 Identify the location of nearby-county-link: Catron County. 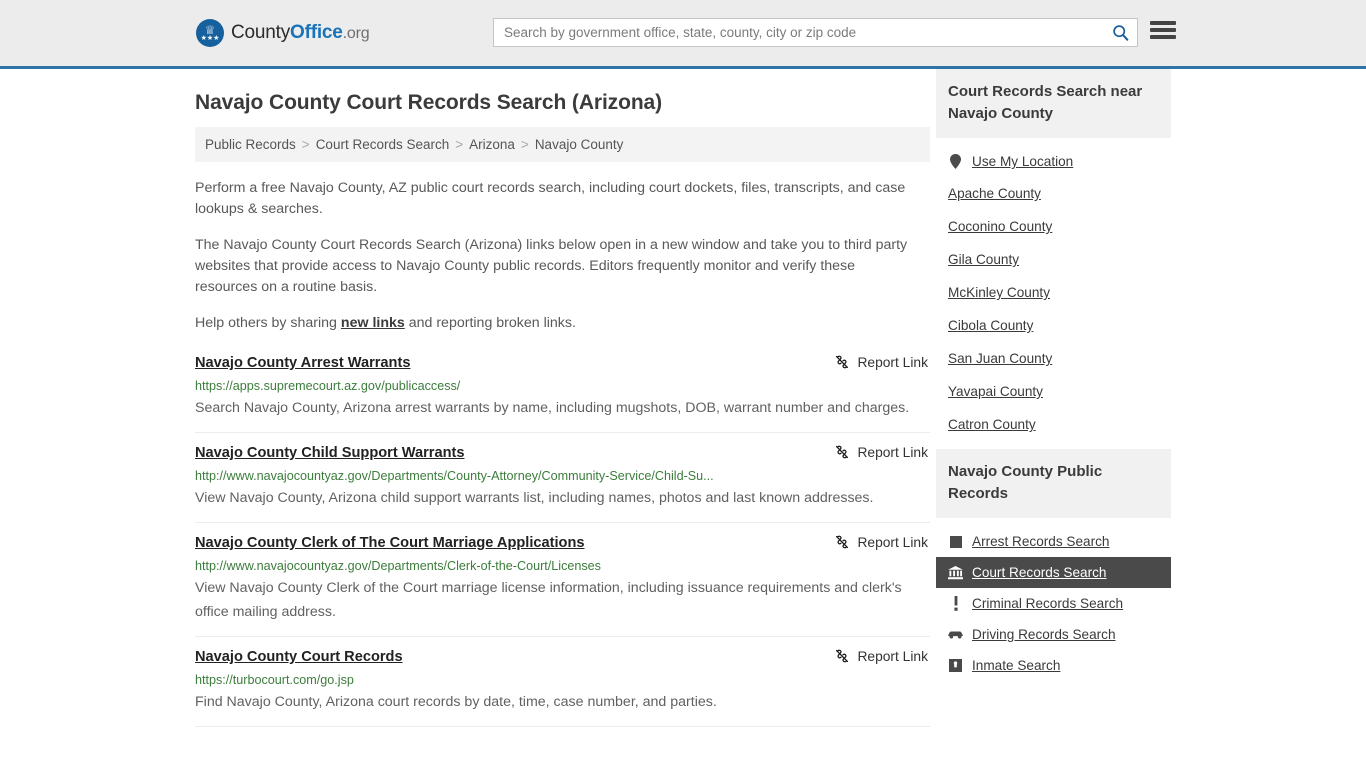
(1053, 424).